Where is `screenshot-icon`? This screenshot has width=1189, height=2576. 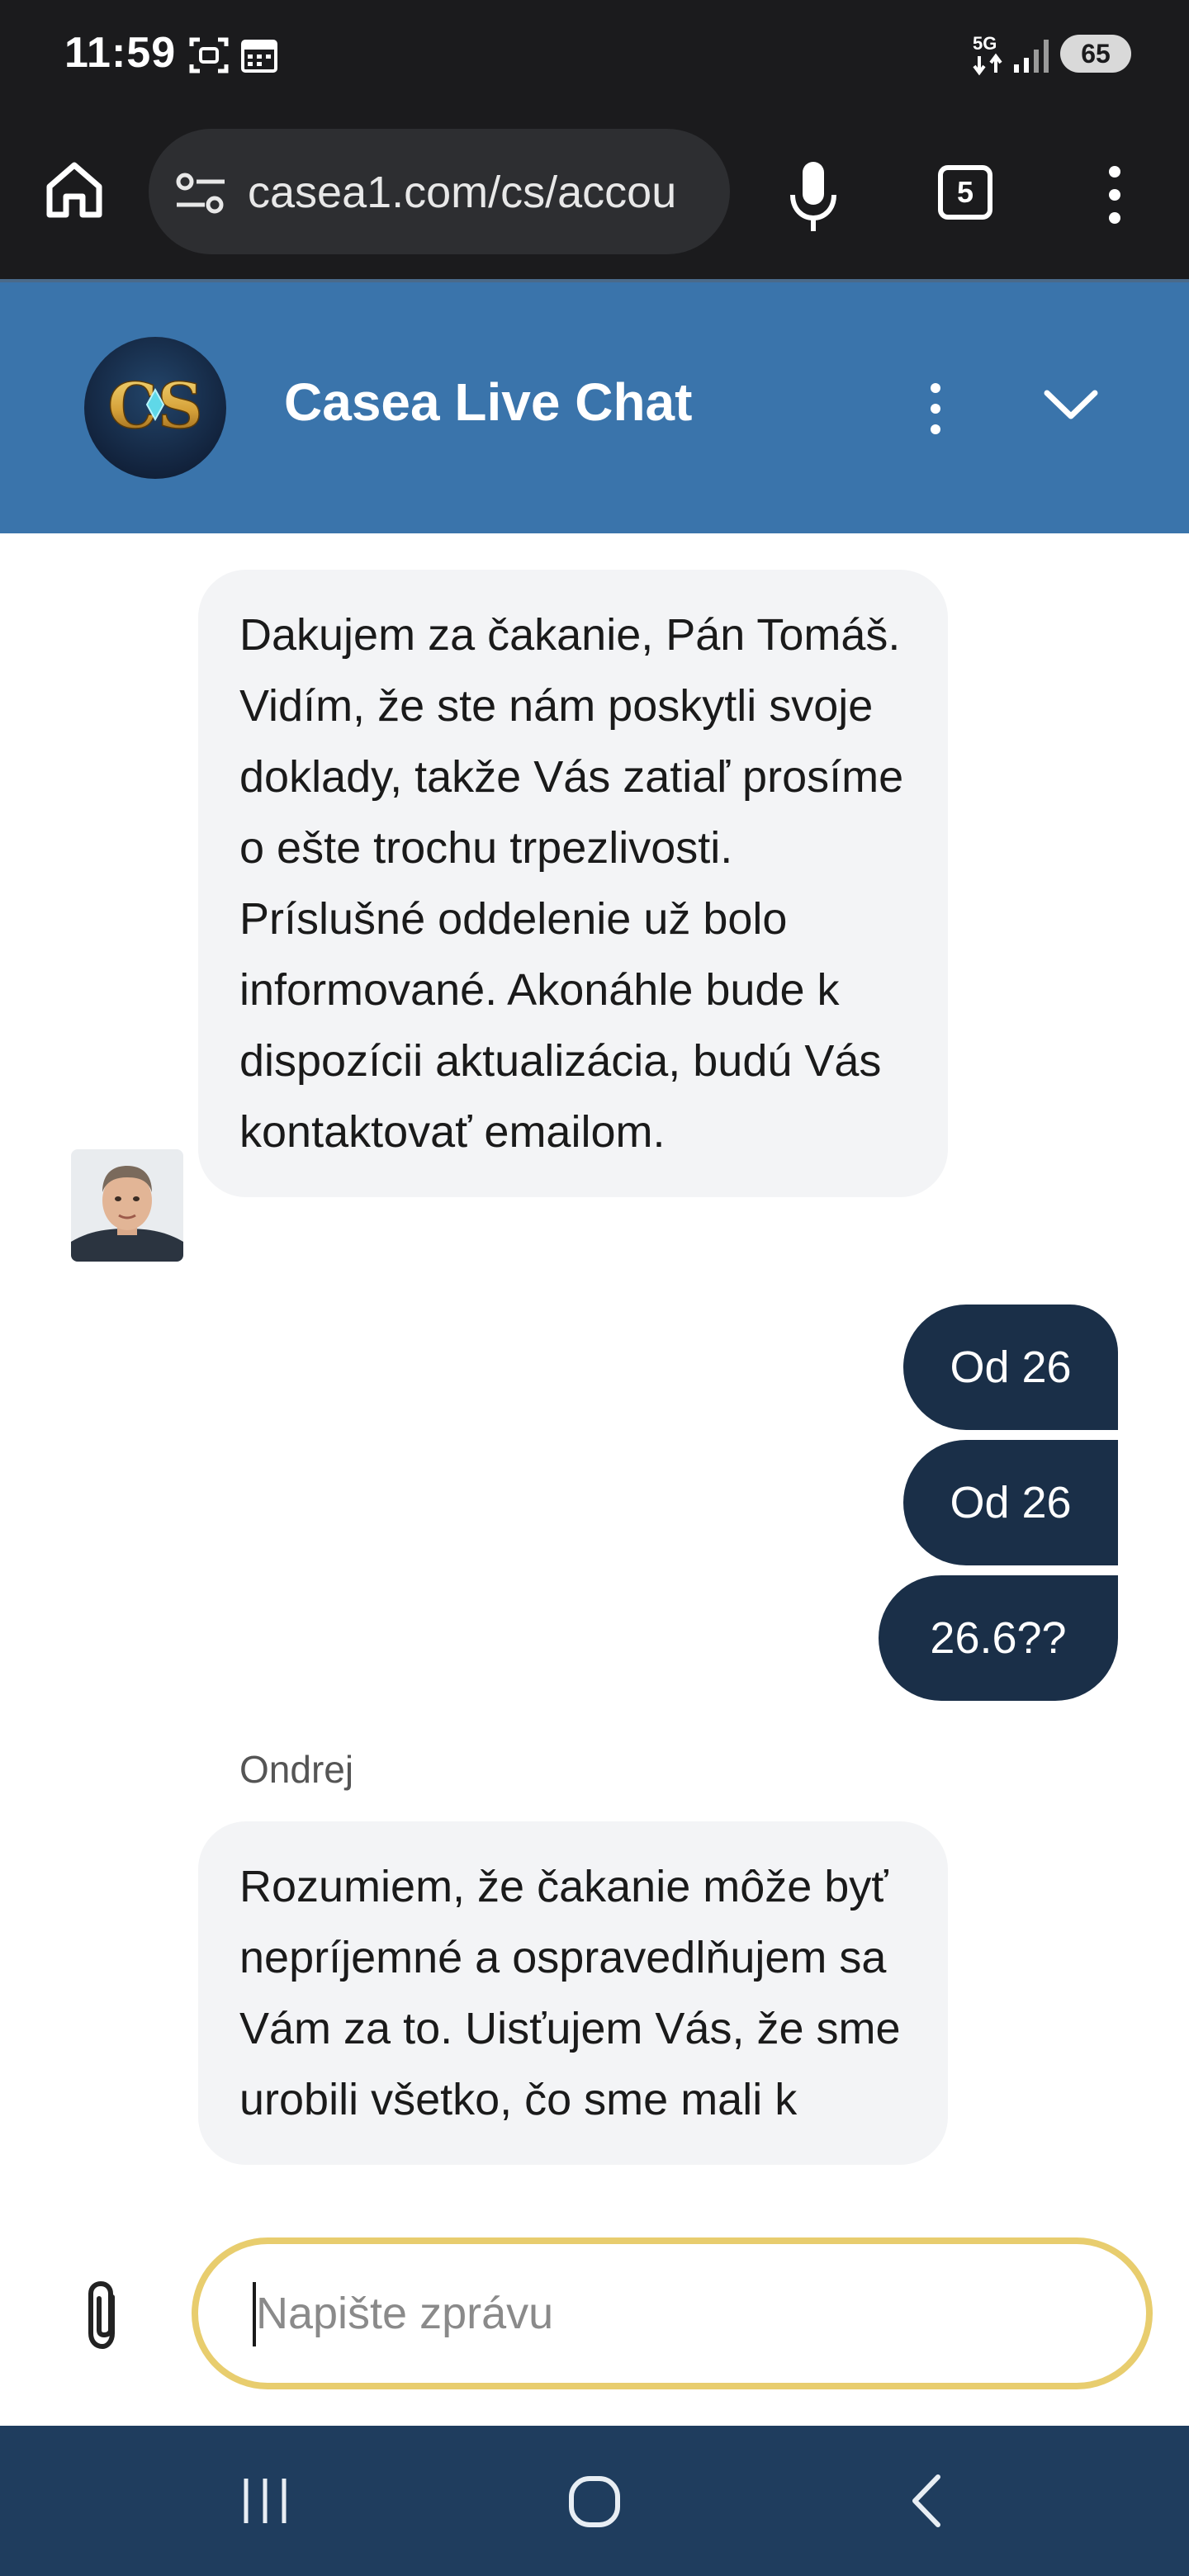
screenshot-icon is located at coordinates (209, 57).